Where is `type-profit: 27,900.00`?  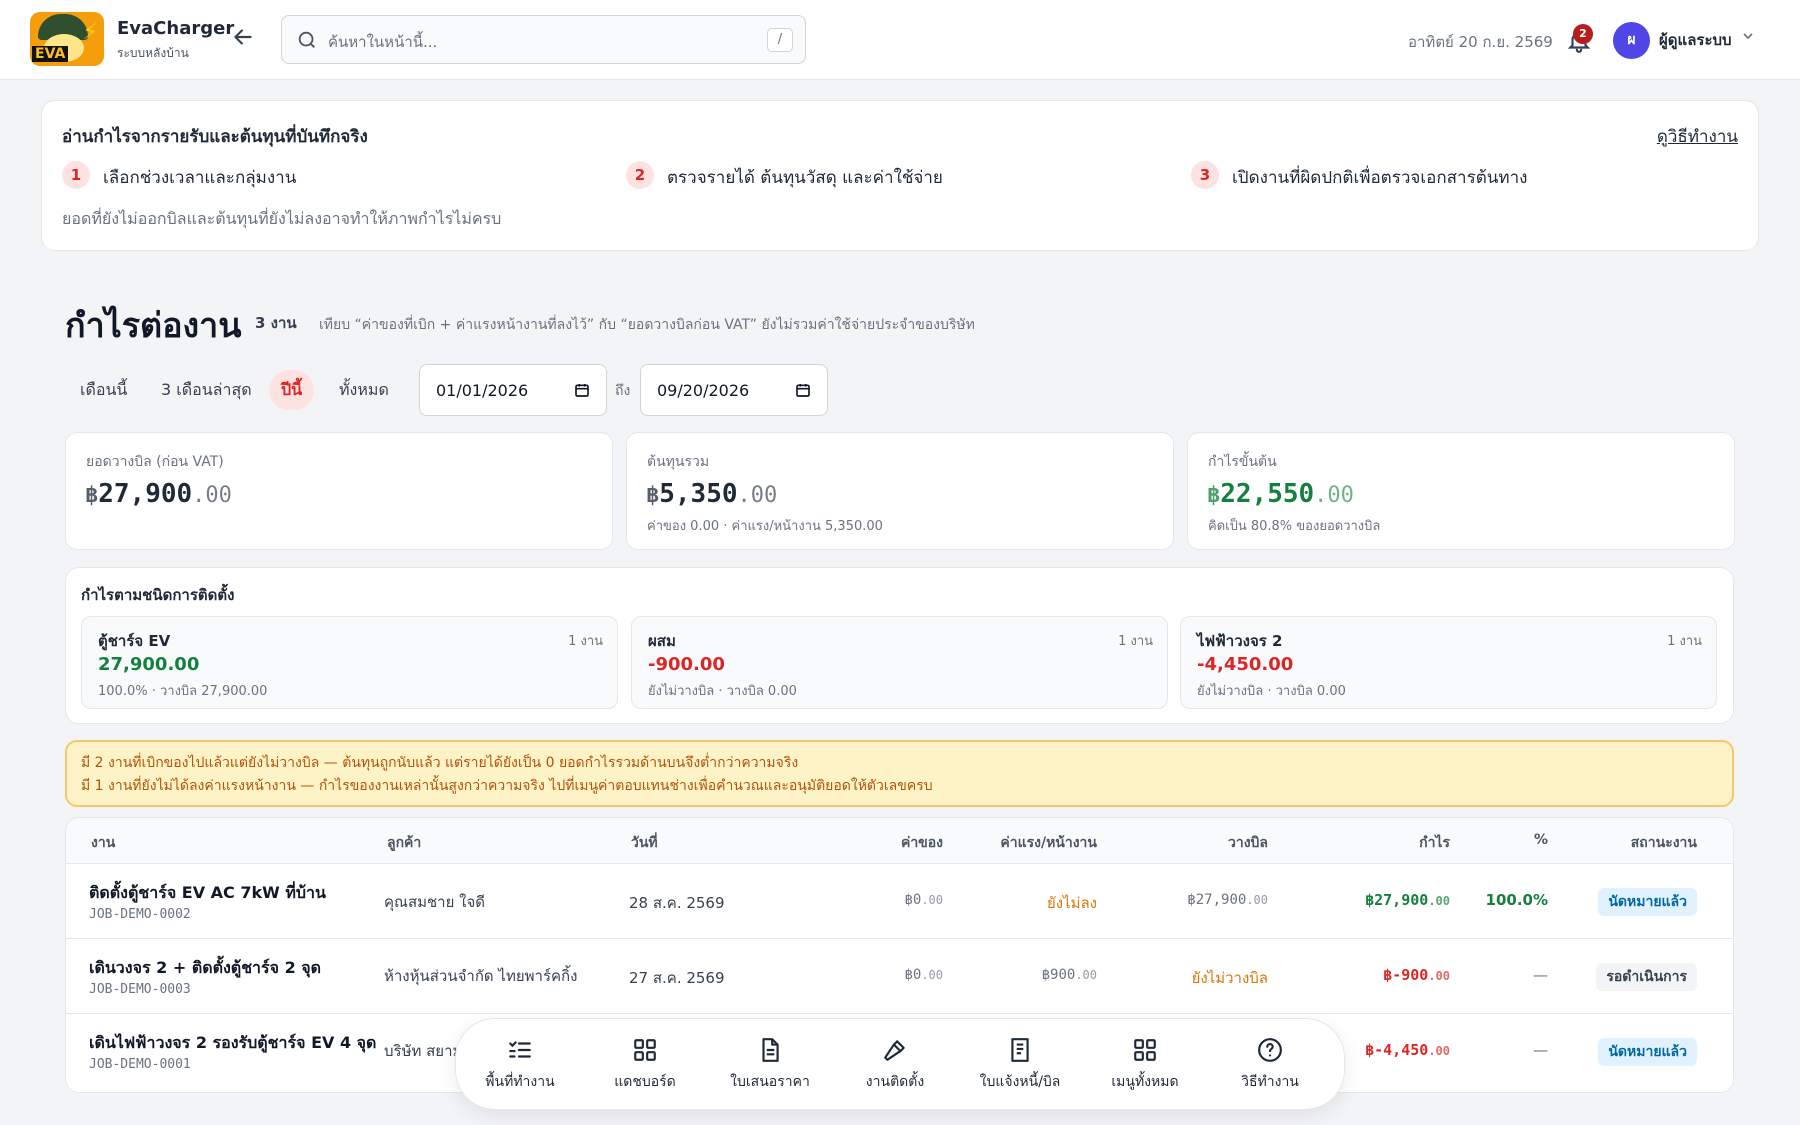
type-profit: 27,900.00 is located at coordinates (149, 664).